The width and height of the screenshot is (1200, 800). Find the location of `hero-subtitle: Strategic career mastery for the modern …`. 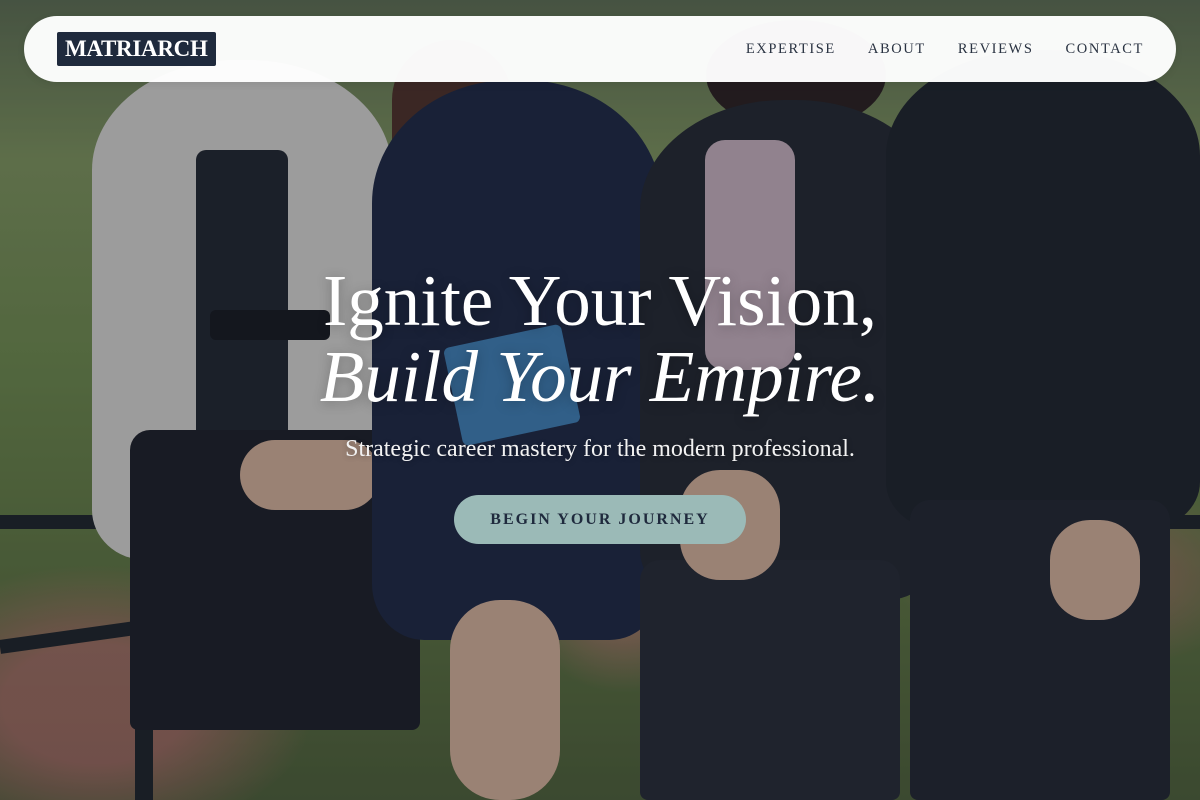

hero-subtitle: Strategic career mastery for the modern … is located at coordinates (600, 449).